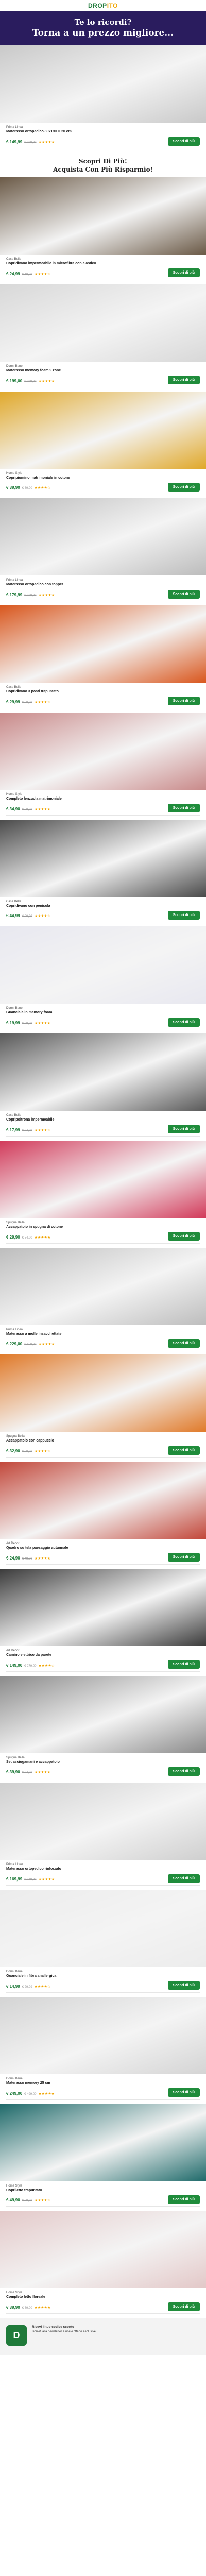 Image resolution: width=206 pixels, height=2576 pixels. I want to click on product-old-price: € 29,99, so click(27, 1987).